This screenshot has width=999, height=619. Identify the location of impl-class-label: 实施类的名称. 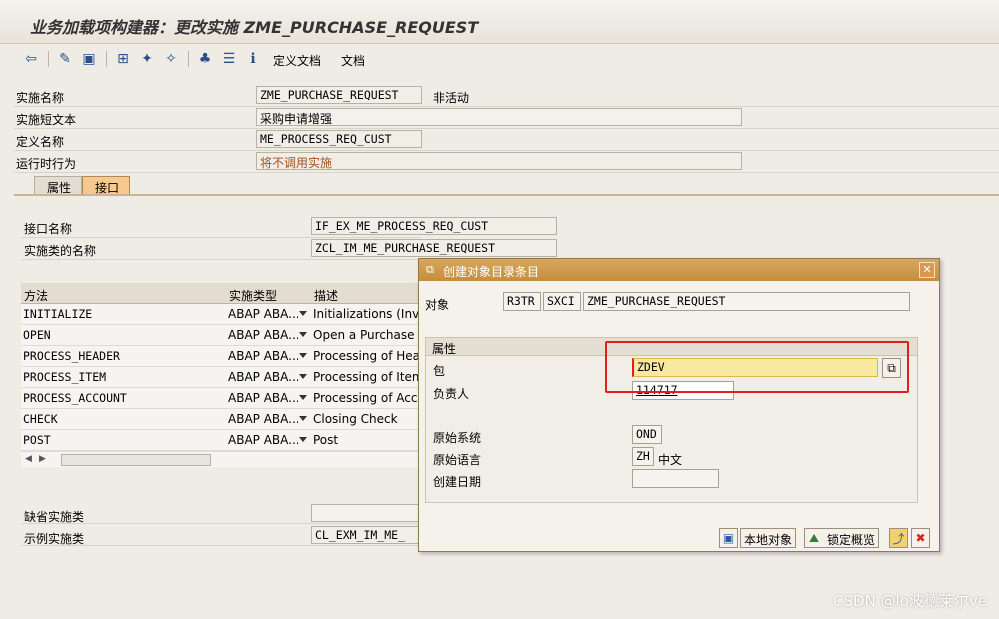
(60, 251).